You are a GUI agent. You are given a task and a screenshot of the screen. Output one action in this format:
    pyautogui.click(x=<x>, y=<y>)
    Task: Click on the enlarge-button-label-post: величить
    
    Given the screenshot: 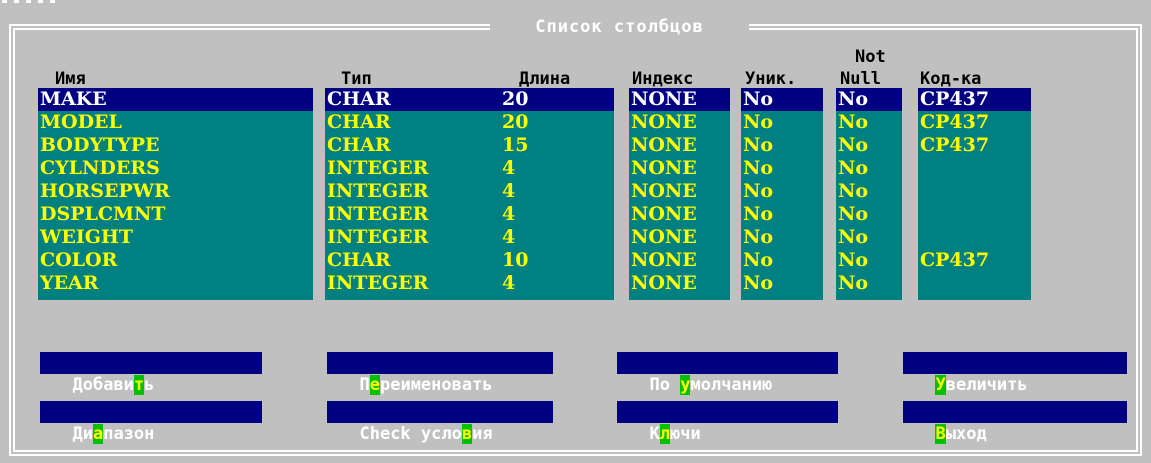 What is the action you would take?
    pyautogui.click(x=986, y=385)
    